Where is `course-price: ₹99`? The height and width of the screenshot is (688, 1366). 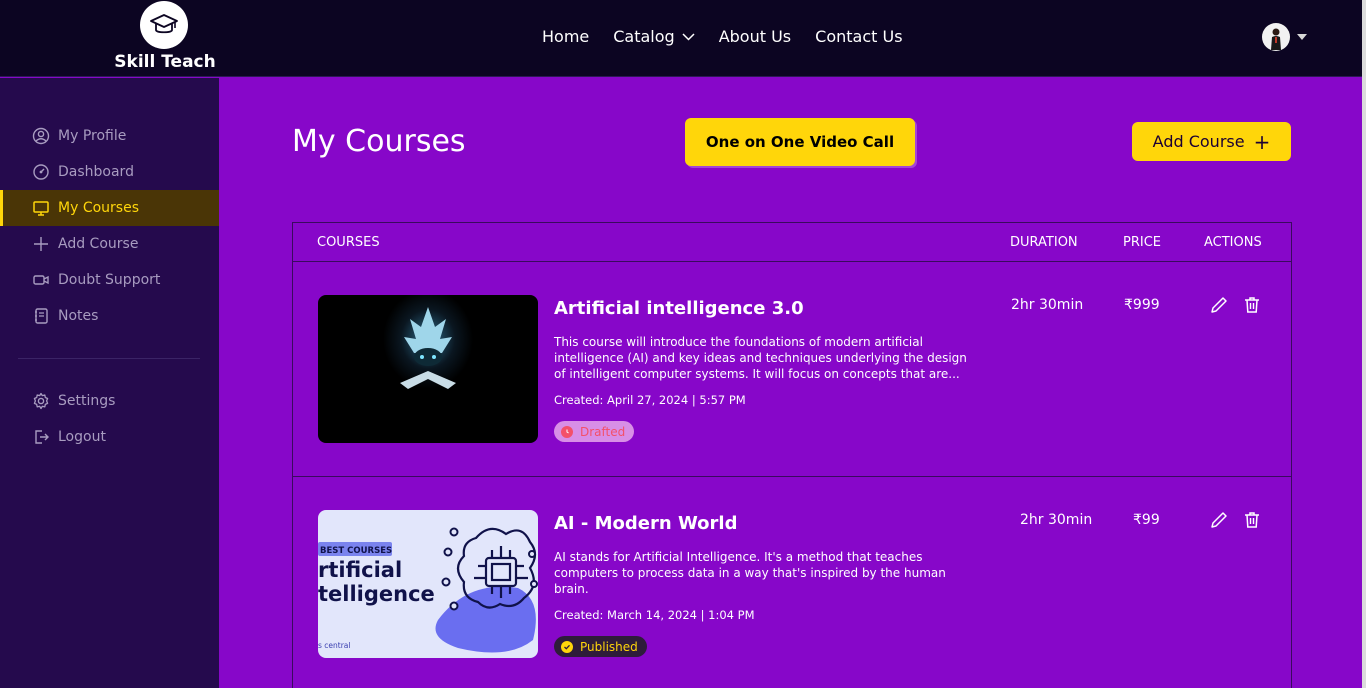 course-price: ₹99 is located at coordinates (1146, 520).